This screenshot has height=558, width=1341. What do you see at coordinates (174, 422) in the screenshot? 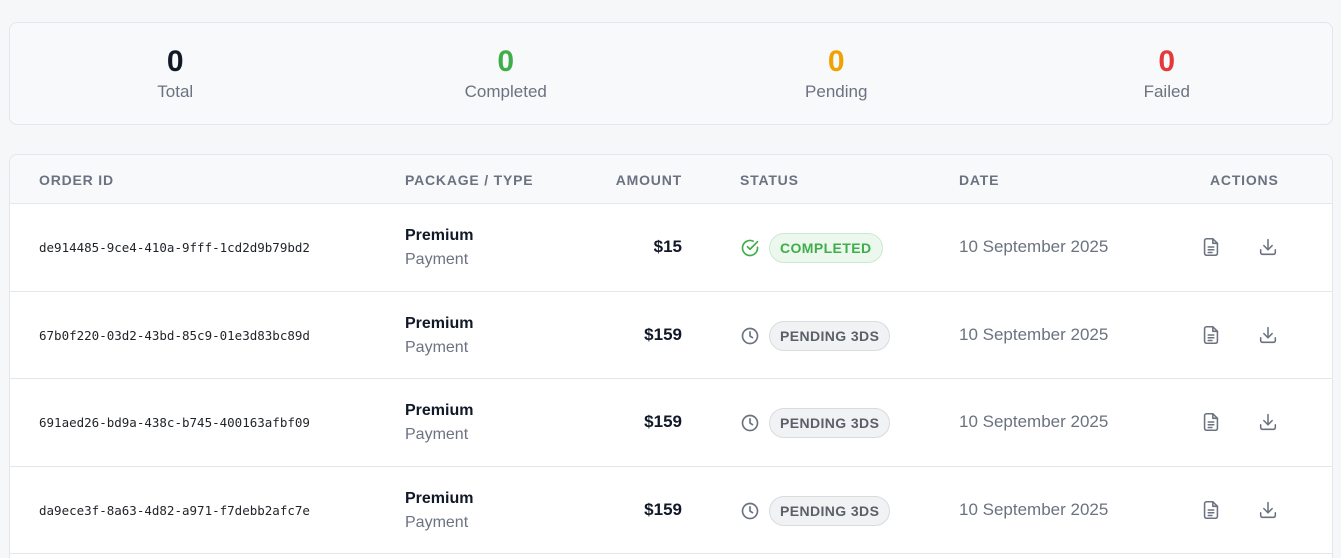
I see `order-id: 691aed26-bd9a-438c-b745-400163afbf09` at bounding box center [174, 422].